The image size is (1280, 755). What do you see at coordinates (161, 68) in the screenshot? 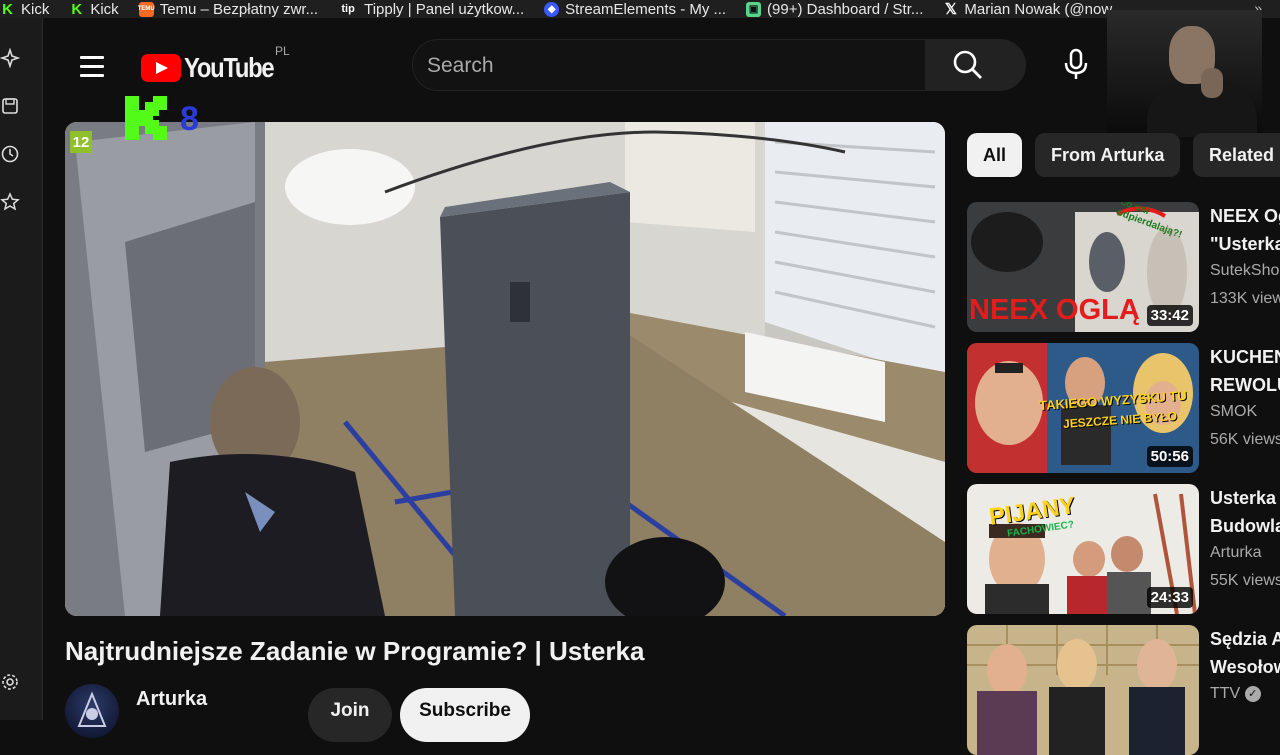
I see `youtube-play-icon` at bounding box center [161, 68].